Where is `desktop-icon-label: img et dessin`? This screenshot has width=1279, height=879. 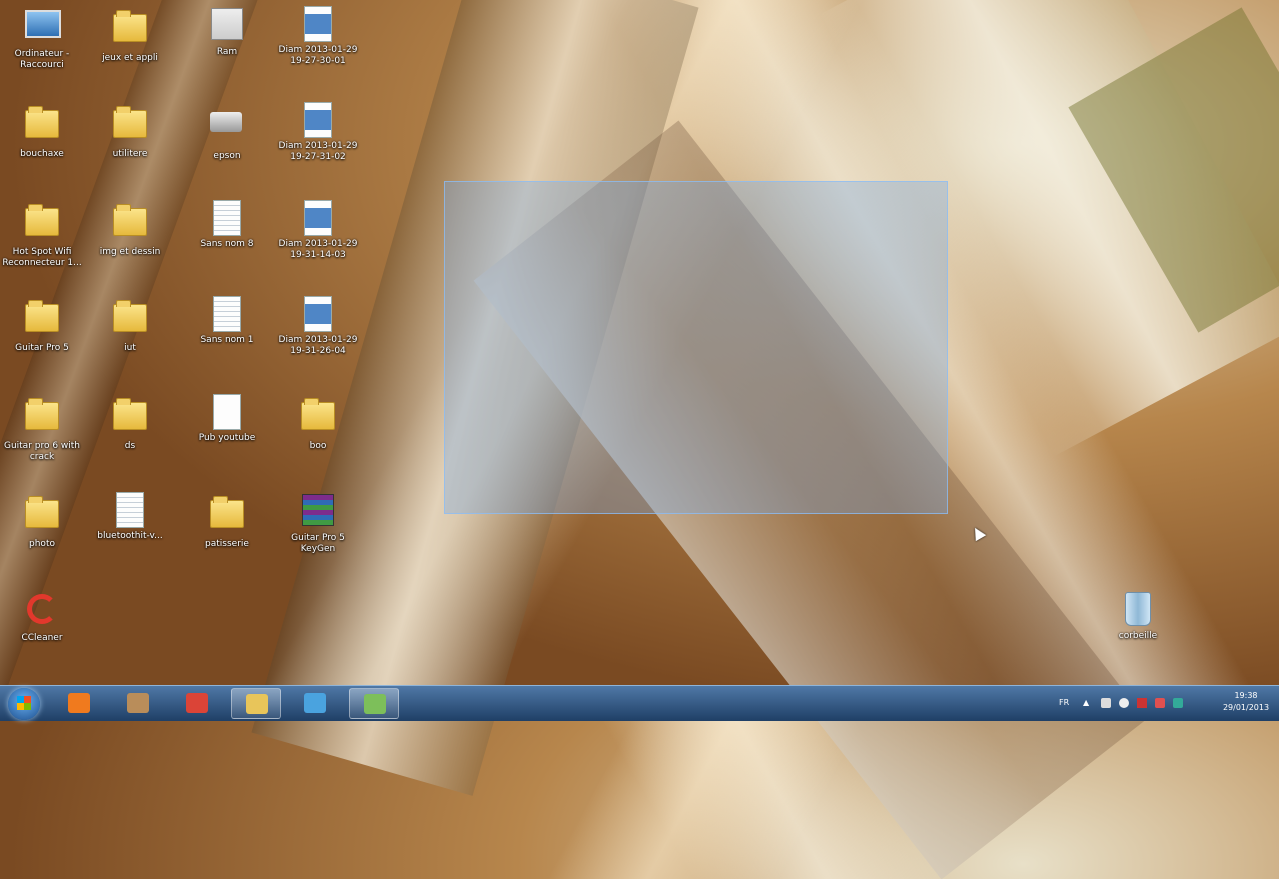
desktop-icon-label: img et dessin is located at coordinates (130, 252).